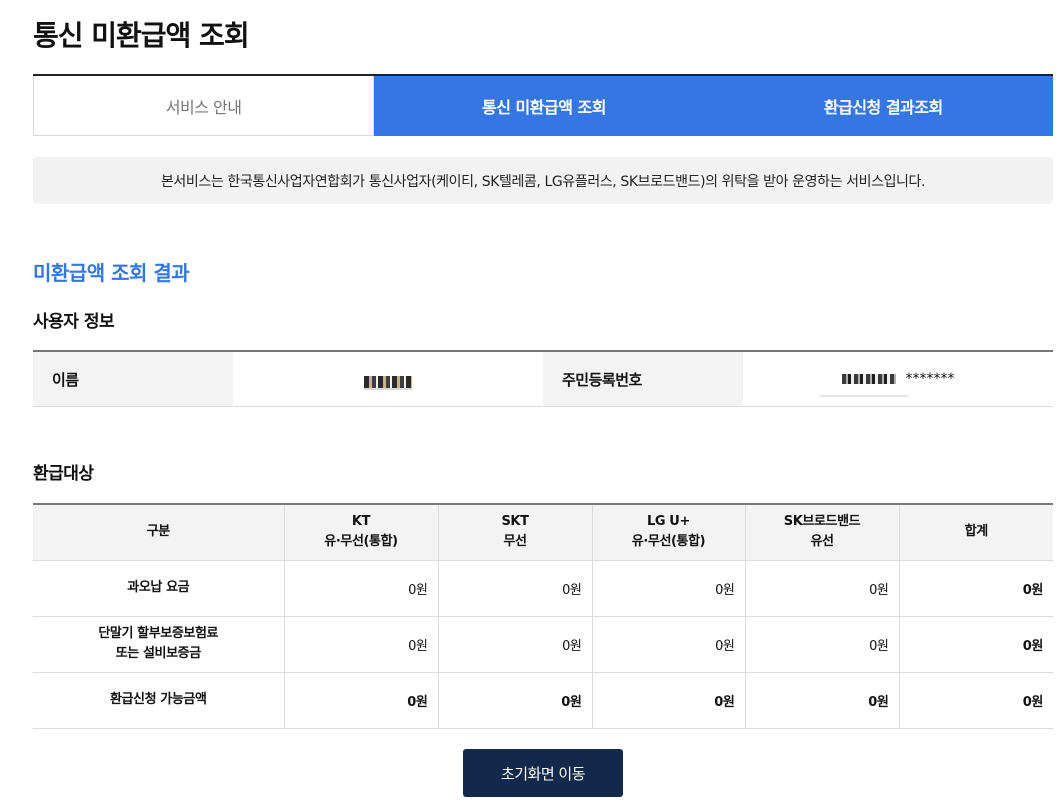 Image resolution: width=1063 pixels, height=811 pixels. I want to click on header-total: 합계, so click(976, 532).